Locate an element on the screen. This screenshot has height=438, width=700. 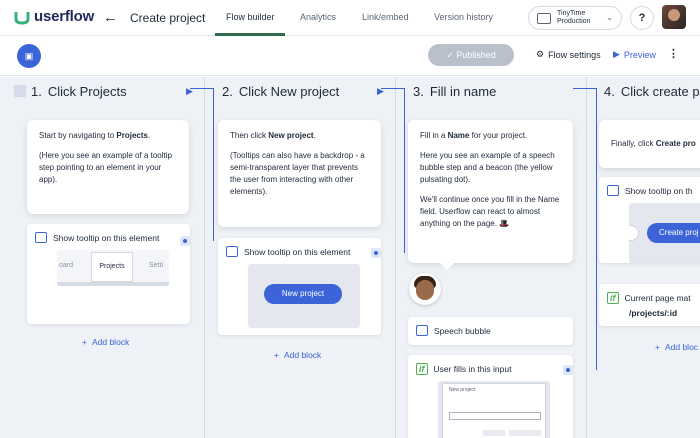
company-switcher: TinyTime Production ⌄ is located at coordinates (575, 18).